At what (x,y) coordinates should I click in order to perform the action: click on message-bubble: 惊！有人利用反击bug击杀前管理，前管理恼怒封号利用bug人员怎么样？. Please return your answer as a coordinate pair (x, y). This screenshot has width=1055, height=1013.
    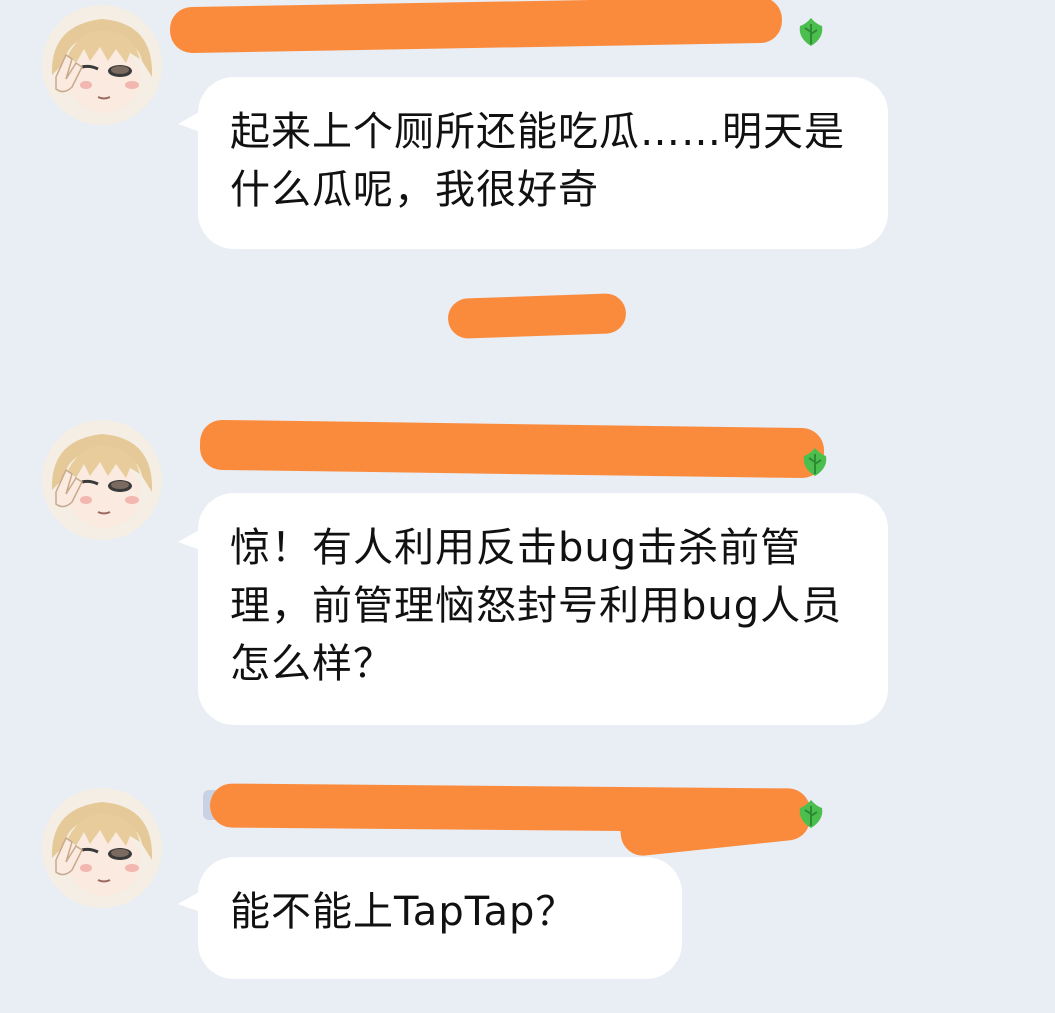
    Looking at the image, I should click on (543, 609).